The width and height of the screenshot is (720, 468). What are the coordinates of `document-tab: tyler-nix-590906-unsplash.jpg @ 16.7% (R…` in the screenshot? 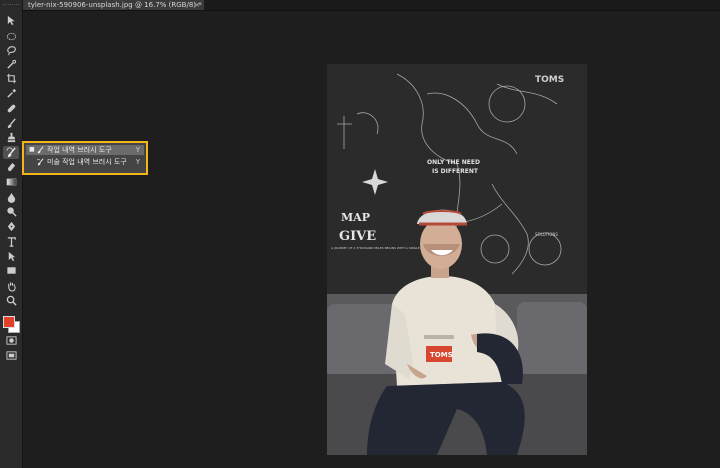 It's located at (113, 5).